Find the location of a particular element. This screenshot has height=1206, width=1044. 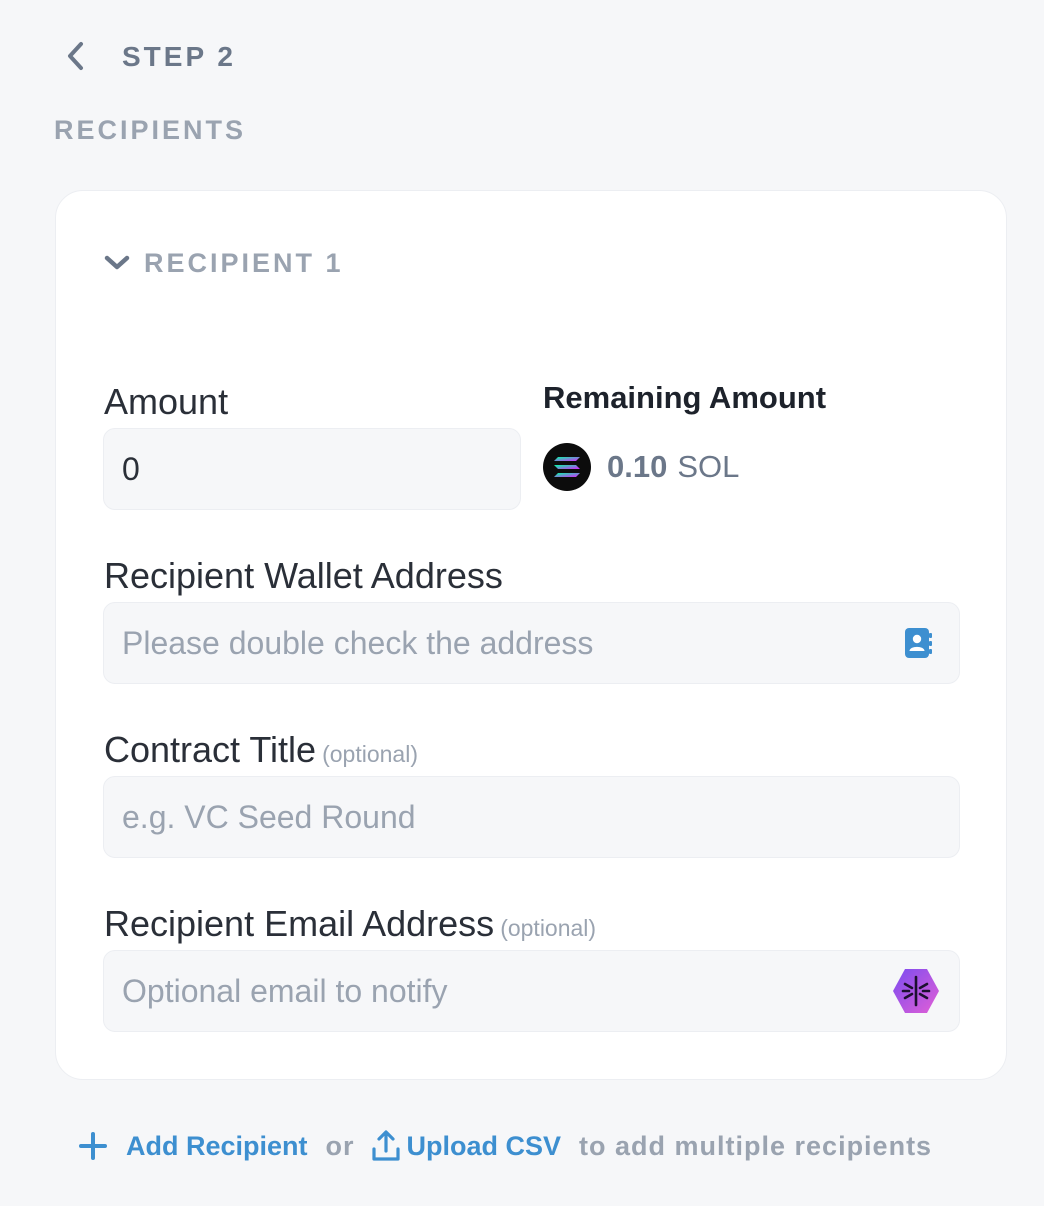

upload-icon is located at coordinates (385, 1145).